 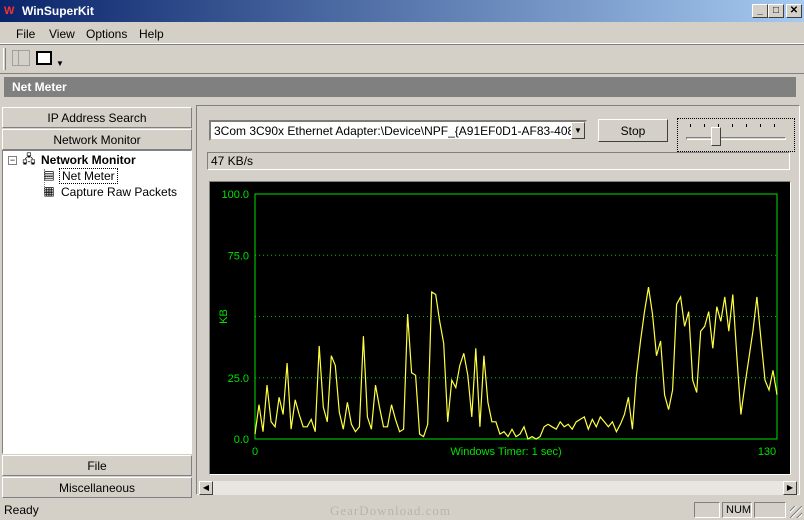 I want to click on app-logo-icon: W, so click(x=11, y=11).